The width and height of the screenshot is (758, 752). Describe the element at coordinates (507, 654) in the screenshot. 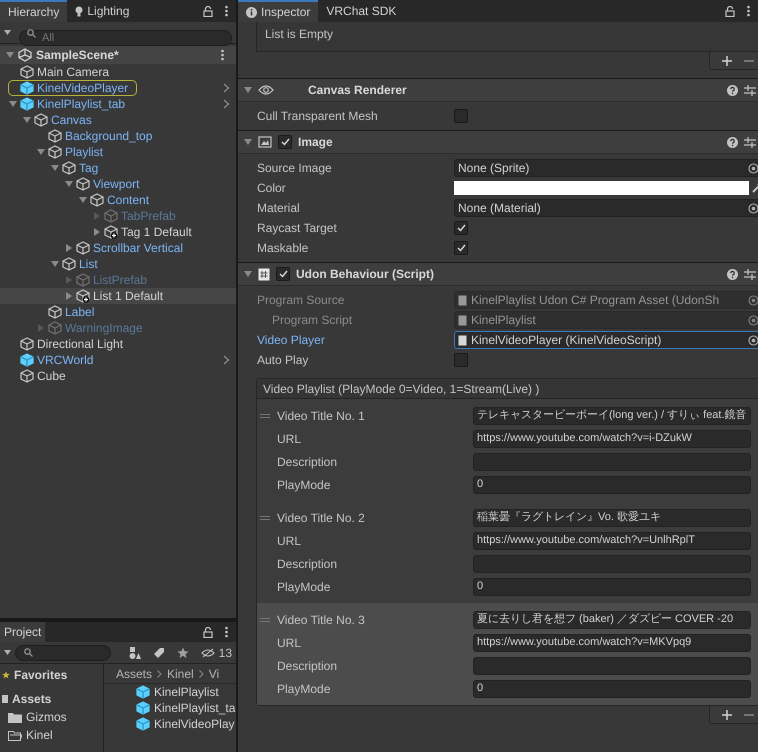

I see `playlist-entry: Video Title No. 3 夏に去りし君を想フ (baker) ／ダズビー COVER -20 URL https://www.youtube.com/watch?v=MKVpq9 Description PlayMode 0` at that location.